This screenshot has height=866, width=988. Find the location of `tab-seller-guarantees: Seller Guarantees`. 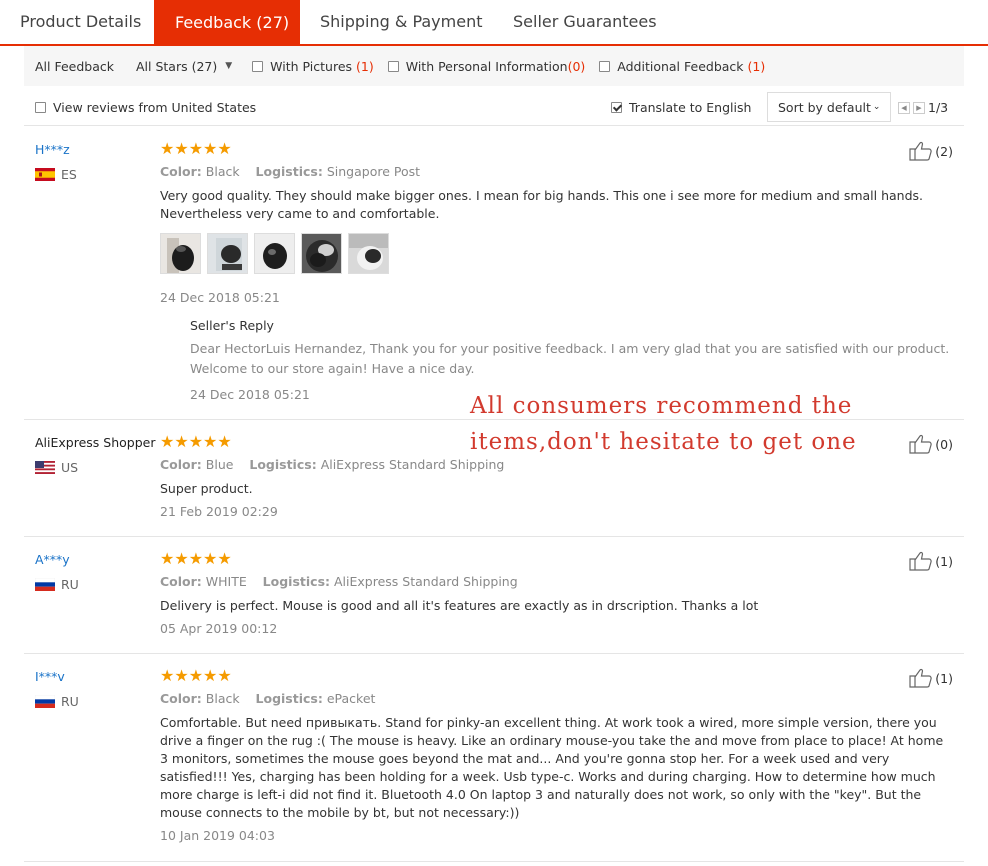

tab-seller-guarantees: Seller Guarantees is located at coordinates (578, 22).